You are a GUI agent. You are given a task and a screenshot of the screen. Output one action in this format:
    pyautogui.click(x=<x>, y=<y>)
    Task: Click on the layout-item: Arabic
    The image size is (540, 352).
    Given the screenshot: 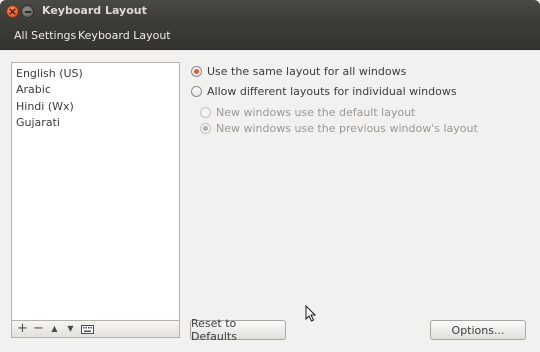 What is the action you would take?
    pyautogui.click(x=33, y=90)
    